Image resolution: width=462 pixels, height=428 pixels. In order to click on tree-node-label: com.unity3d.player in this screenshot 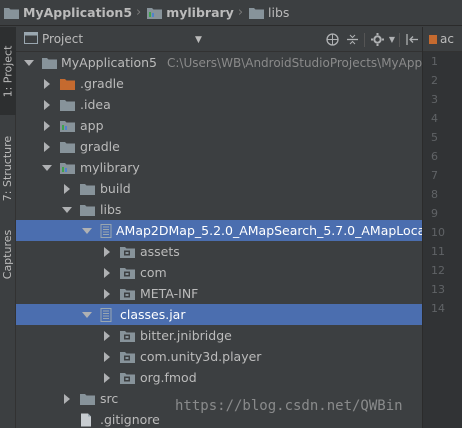, I will do `click(201, 356)`.